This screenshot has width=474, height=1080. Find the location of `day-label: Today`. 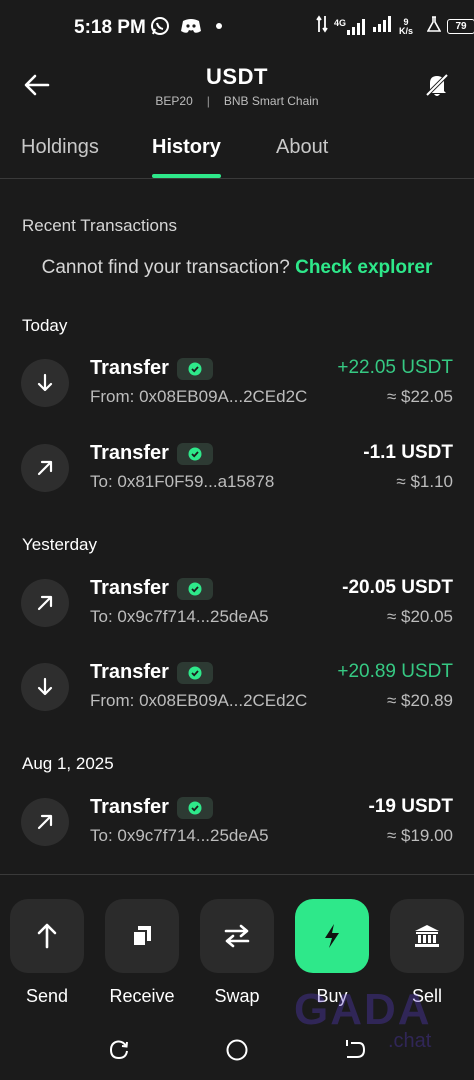

day-label: Today is located at coordinates (45, 325).